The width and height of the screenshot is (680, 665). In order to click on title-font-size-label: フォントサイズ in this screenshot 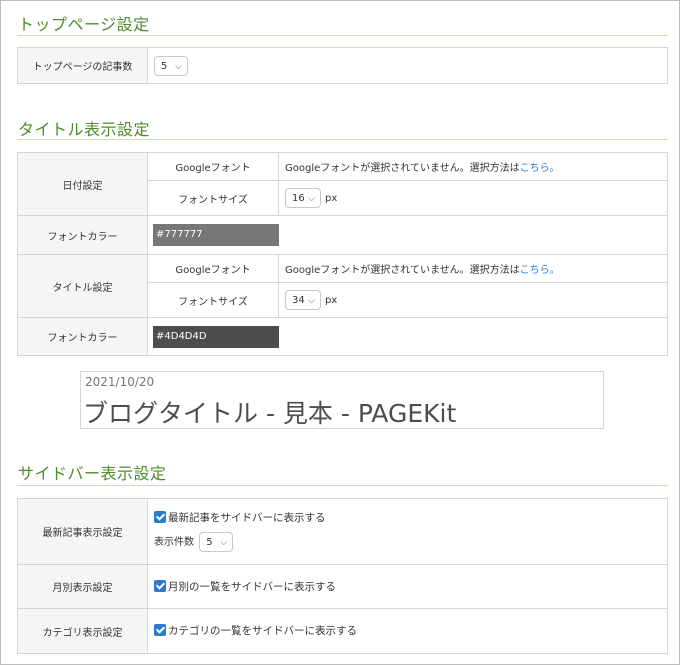, I will do `click(213, 300)`.